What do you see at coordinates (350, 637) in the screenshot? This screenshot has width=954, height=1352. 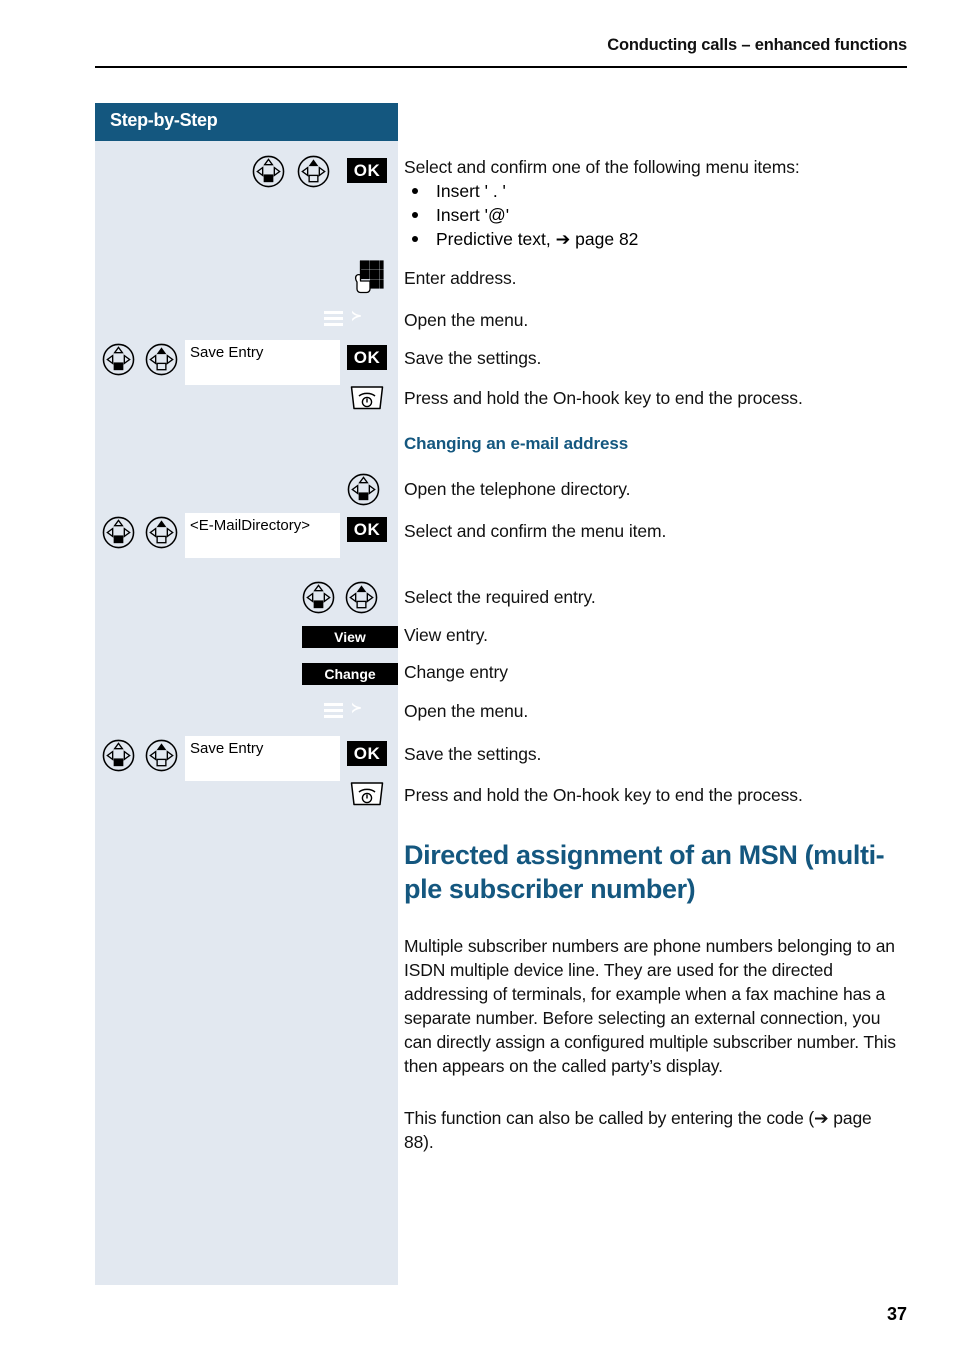 I see `soft-key-view: View` at bounding box center [350, 637].